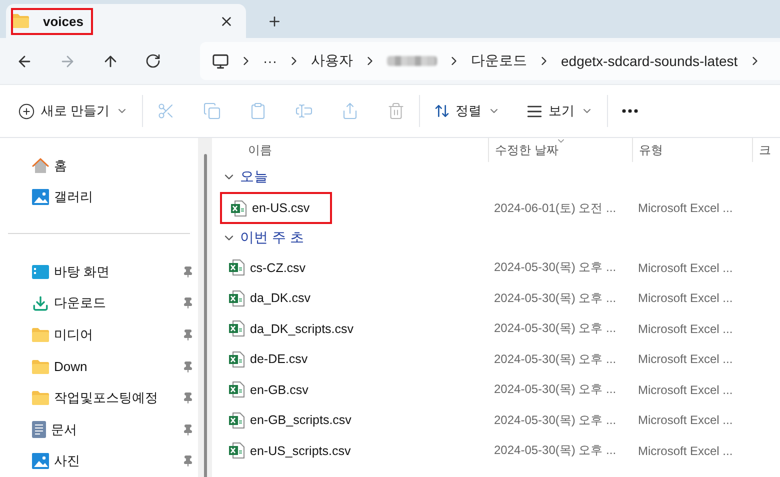  What do you see at coordinates (115, 272) in the screenshot?
I see `sidebar-item: 바탕 화면` at bounding box center [115, 272].